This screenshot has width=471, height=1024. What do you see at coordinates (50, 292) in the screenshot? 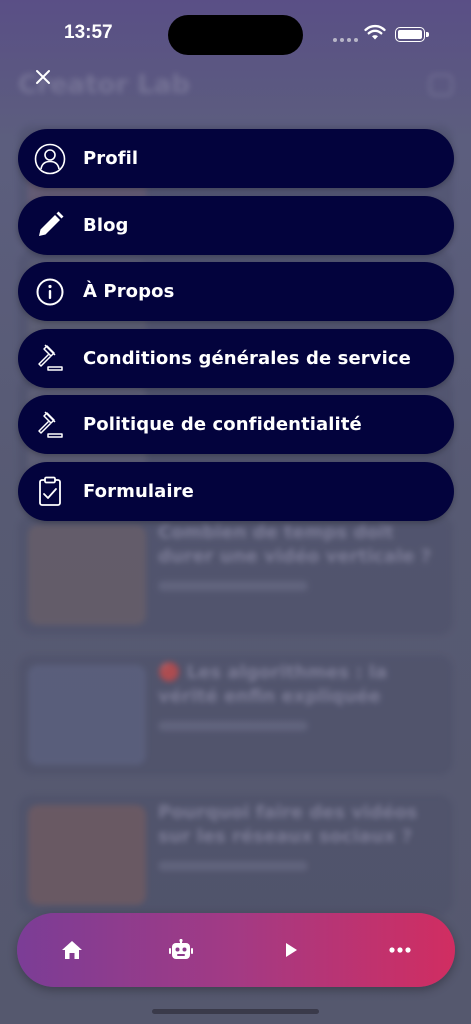
I see `info-icon` at bounding box center [50, 292].